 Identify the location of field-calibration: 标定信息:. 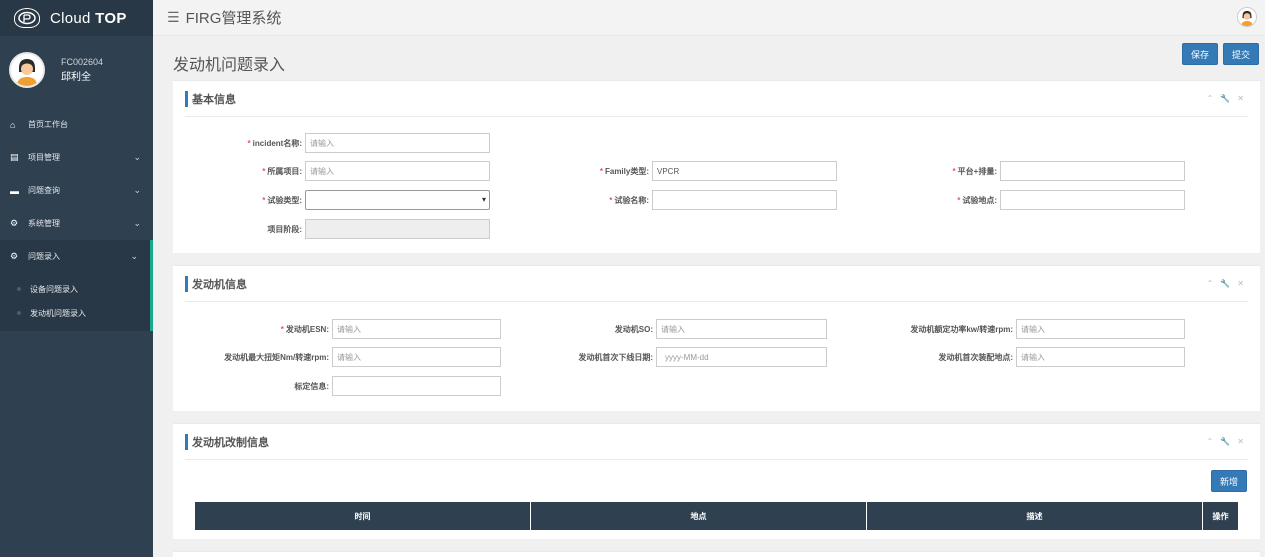
(337, 386).